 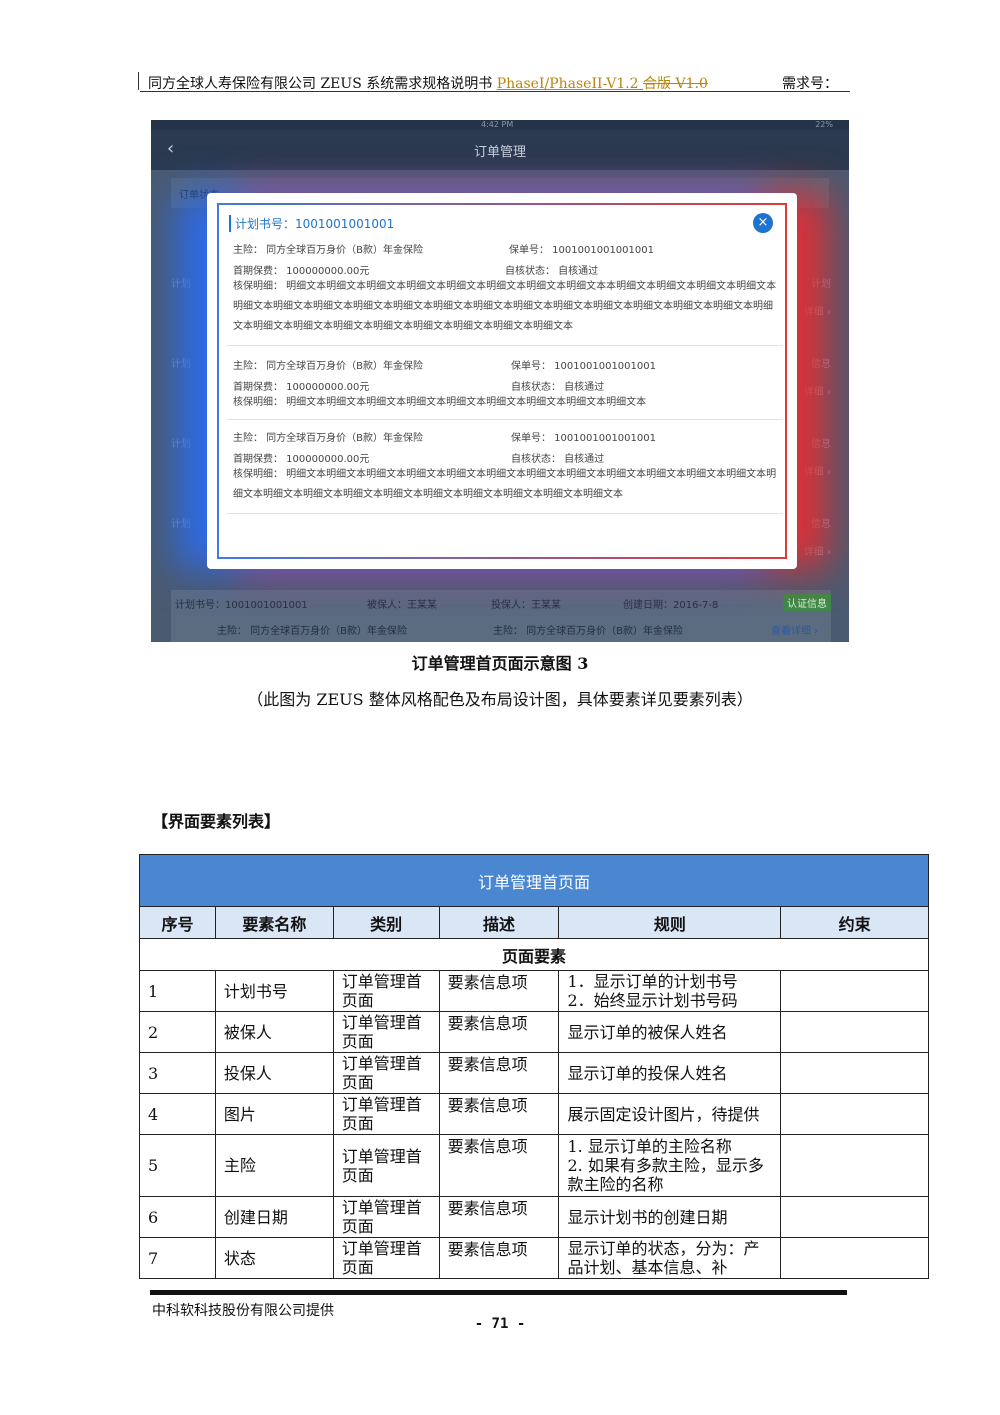 I want to click on order-2-premium: 首期保费： 100000000.00元, so click(x=301, y=387).